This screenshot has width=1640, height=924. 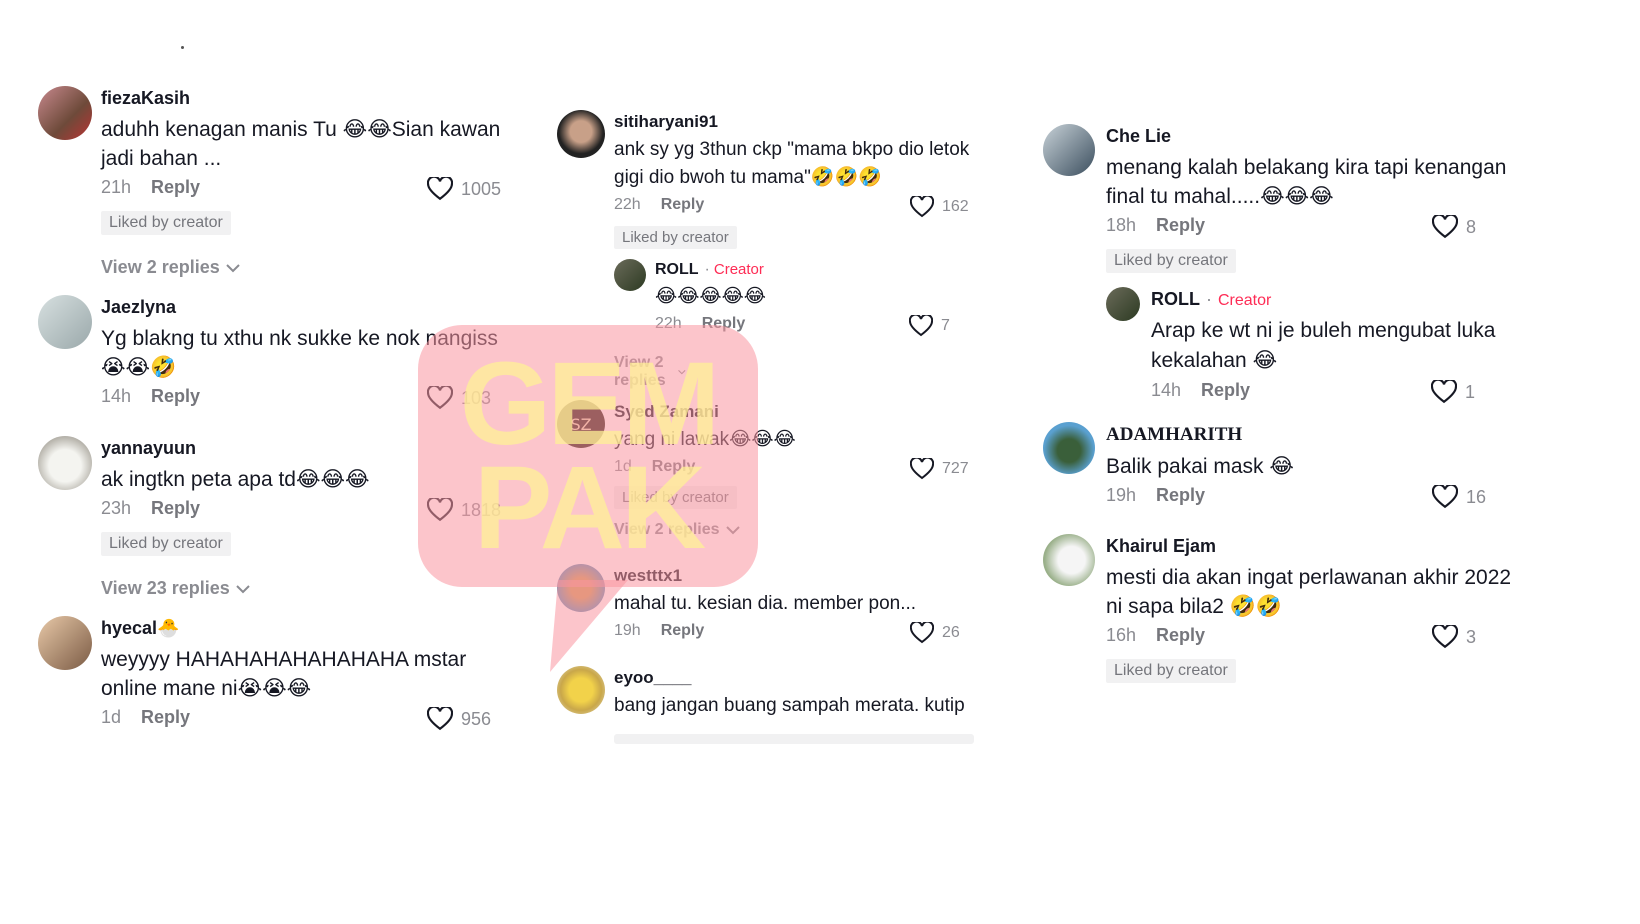 What do you see at coordinates (303, 448) in the screenshot?
I see `comment-username: yannayuun` at bounding box center [303, 448].